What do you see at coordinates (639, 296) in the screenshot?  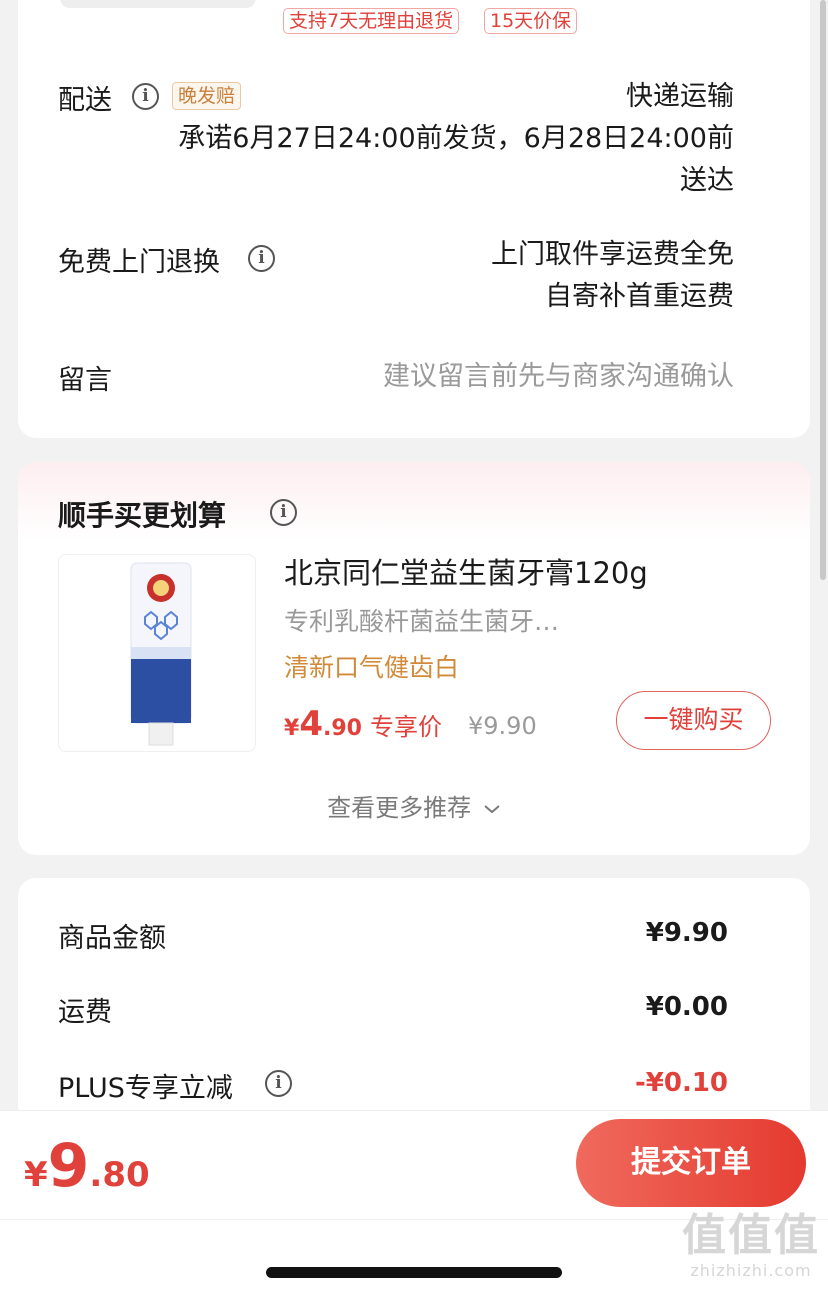 I see `return-service-line2: 自寄补首重运费` at bounding box center [639, 296].